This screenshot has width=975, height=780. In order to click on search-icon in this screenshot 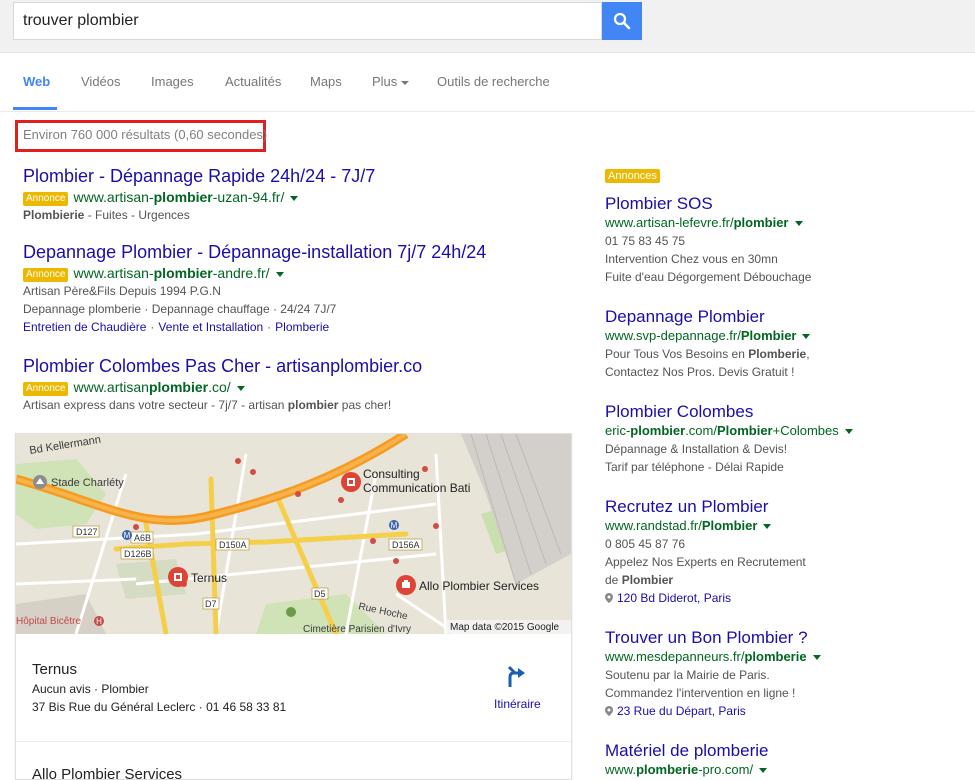, I will do `click(622, 21)`.